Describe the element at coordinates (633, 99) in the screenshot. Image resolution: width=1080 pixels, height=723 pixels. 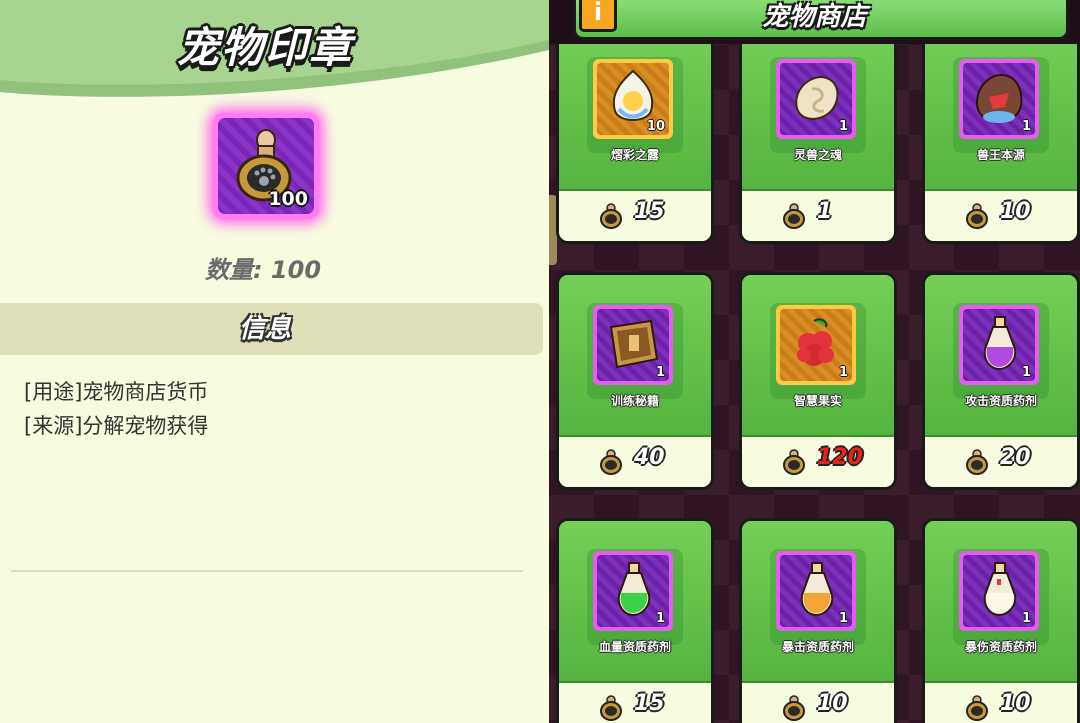
I see `item-frame: 10` at that location.